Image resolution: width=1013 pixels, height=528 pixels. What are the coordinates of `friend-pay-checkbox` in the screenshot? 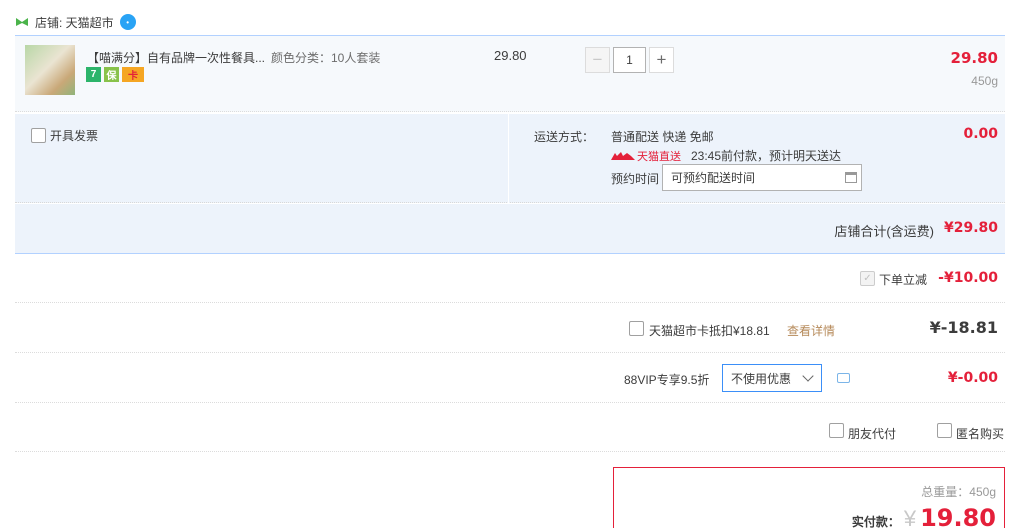 It's located at (836, 430).